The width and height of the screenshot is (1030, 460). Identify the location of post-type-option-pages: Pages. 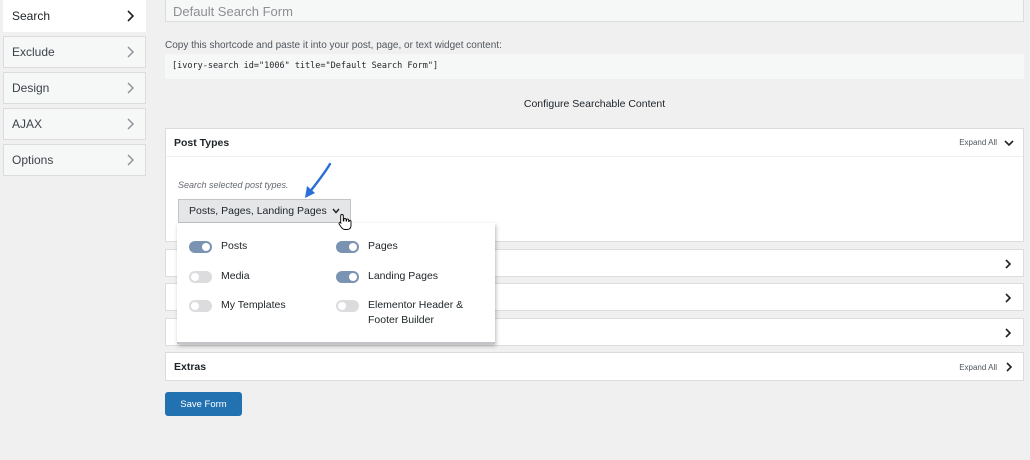
(367, 246).